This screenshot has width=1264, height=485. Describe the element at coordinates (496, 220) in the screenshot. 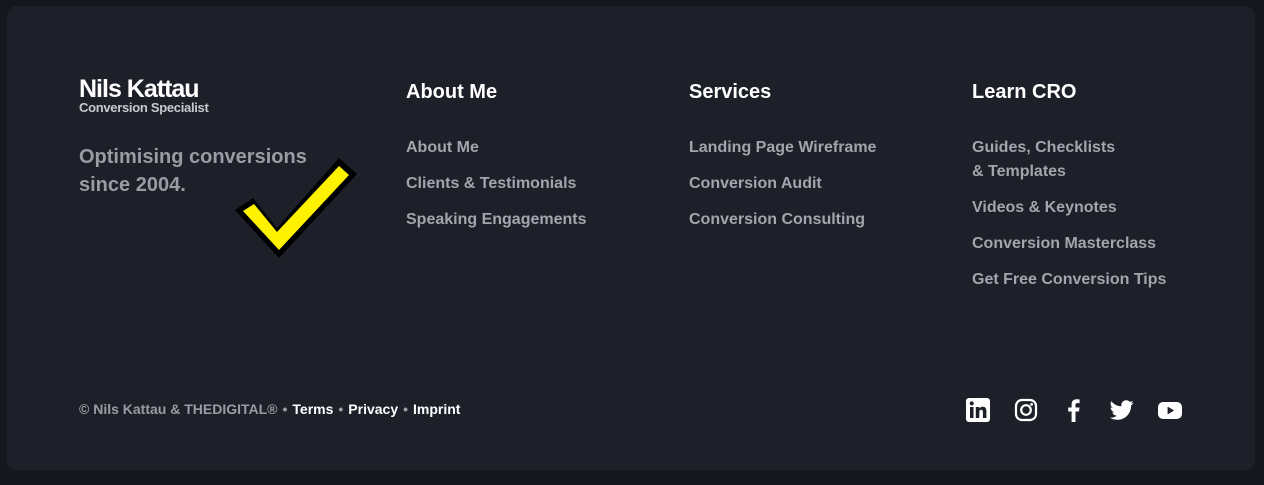

I see `footer-link-speaking-engagements: Speaking Engagements` at that location.